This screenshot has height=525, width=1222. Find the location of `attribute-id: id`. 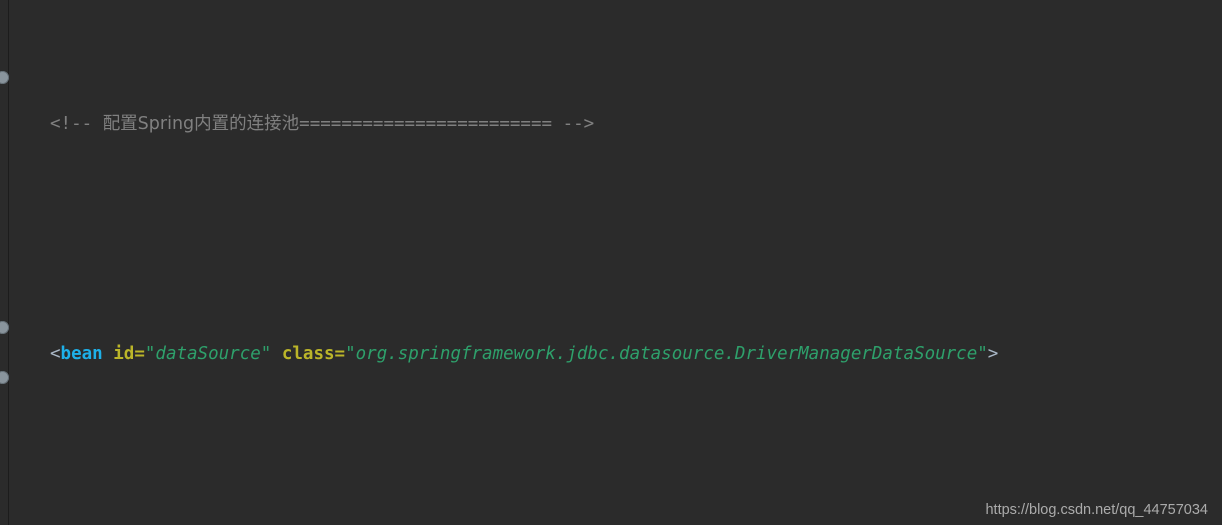

attribute-id: id is located at coordinates (124, 354).